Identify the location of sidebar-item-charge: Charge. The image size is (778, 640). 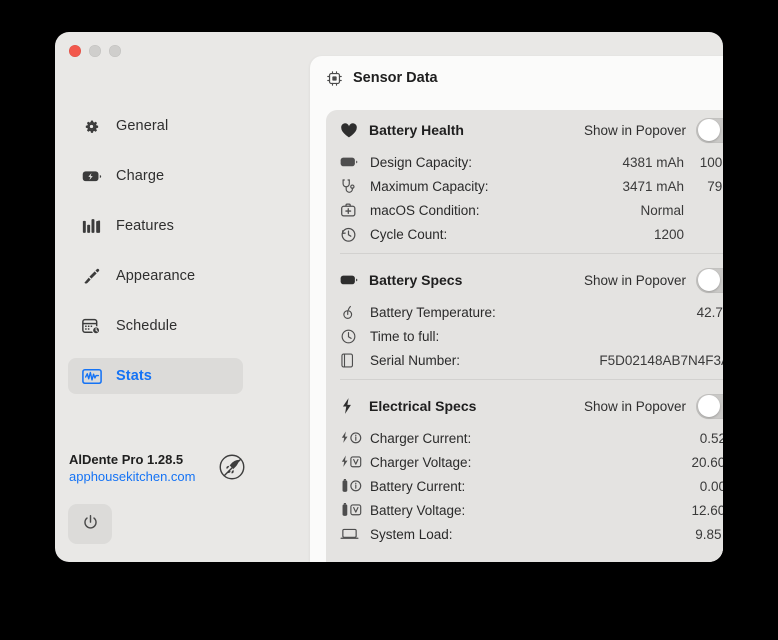
(155, 176).